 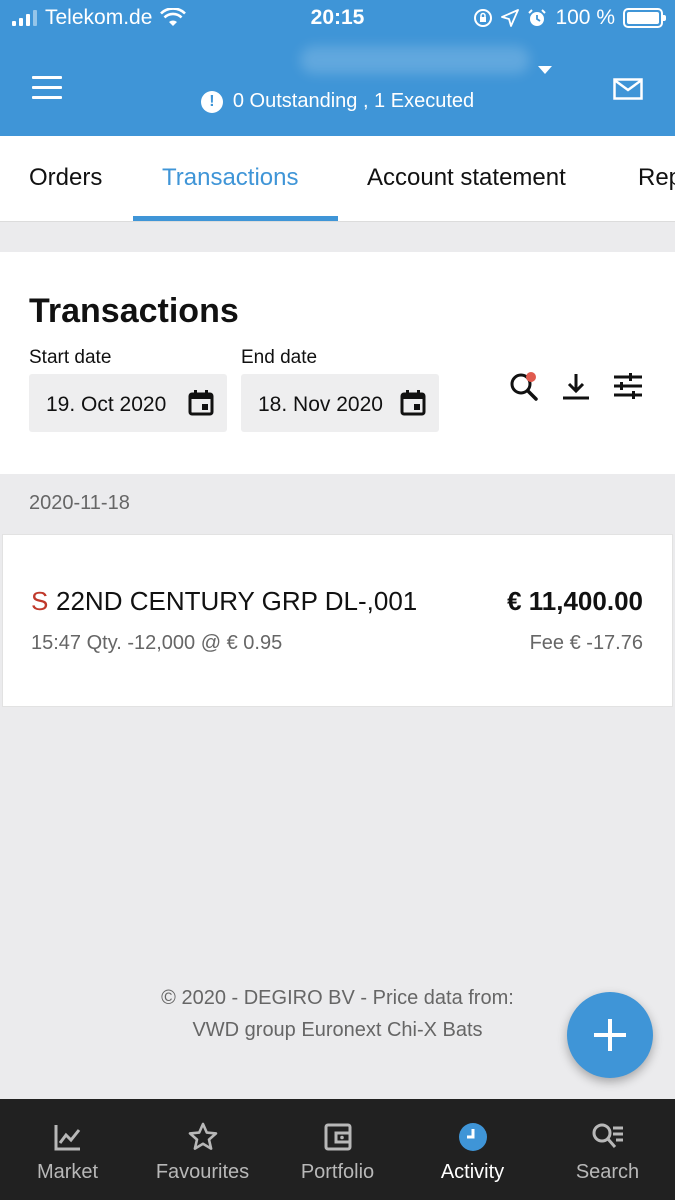 I want to click on mail-icon, so click(x=628, y=89).